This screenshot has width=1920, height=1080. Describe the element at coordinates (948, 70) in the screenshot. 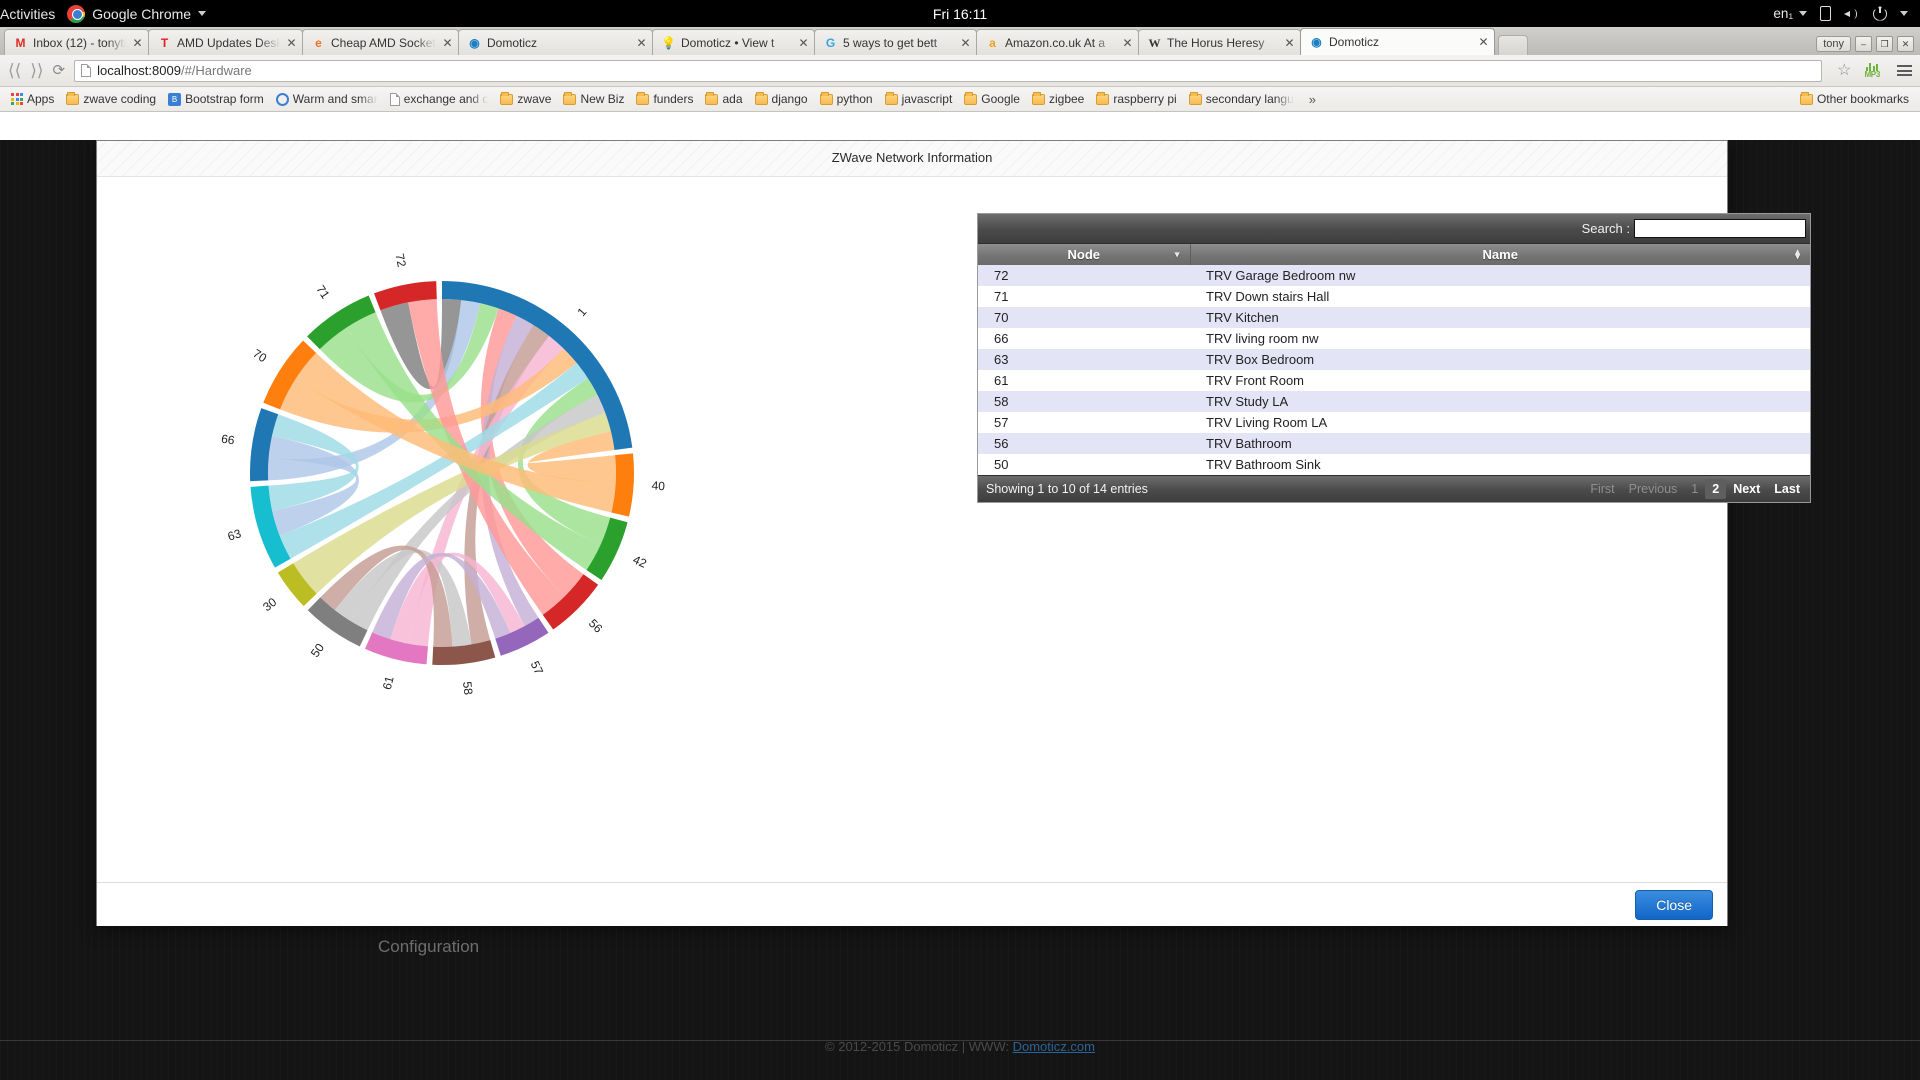

I see `address-bar: localhost:8009/#/Hardware` at that location.